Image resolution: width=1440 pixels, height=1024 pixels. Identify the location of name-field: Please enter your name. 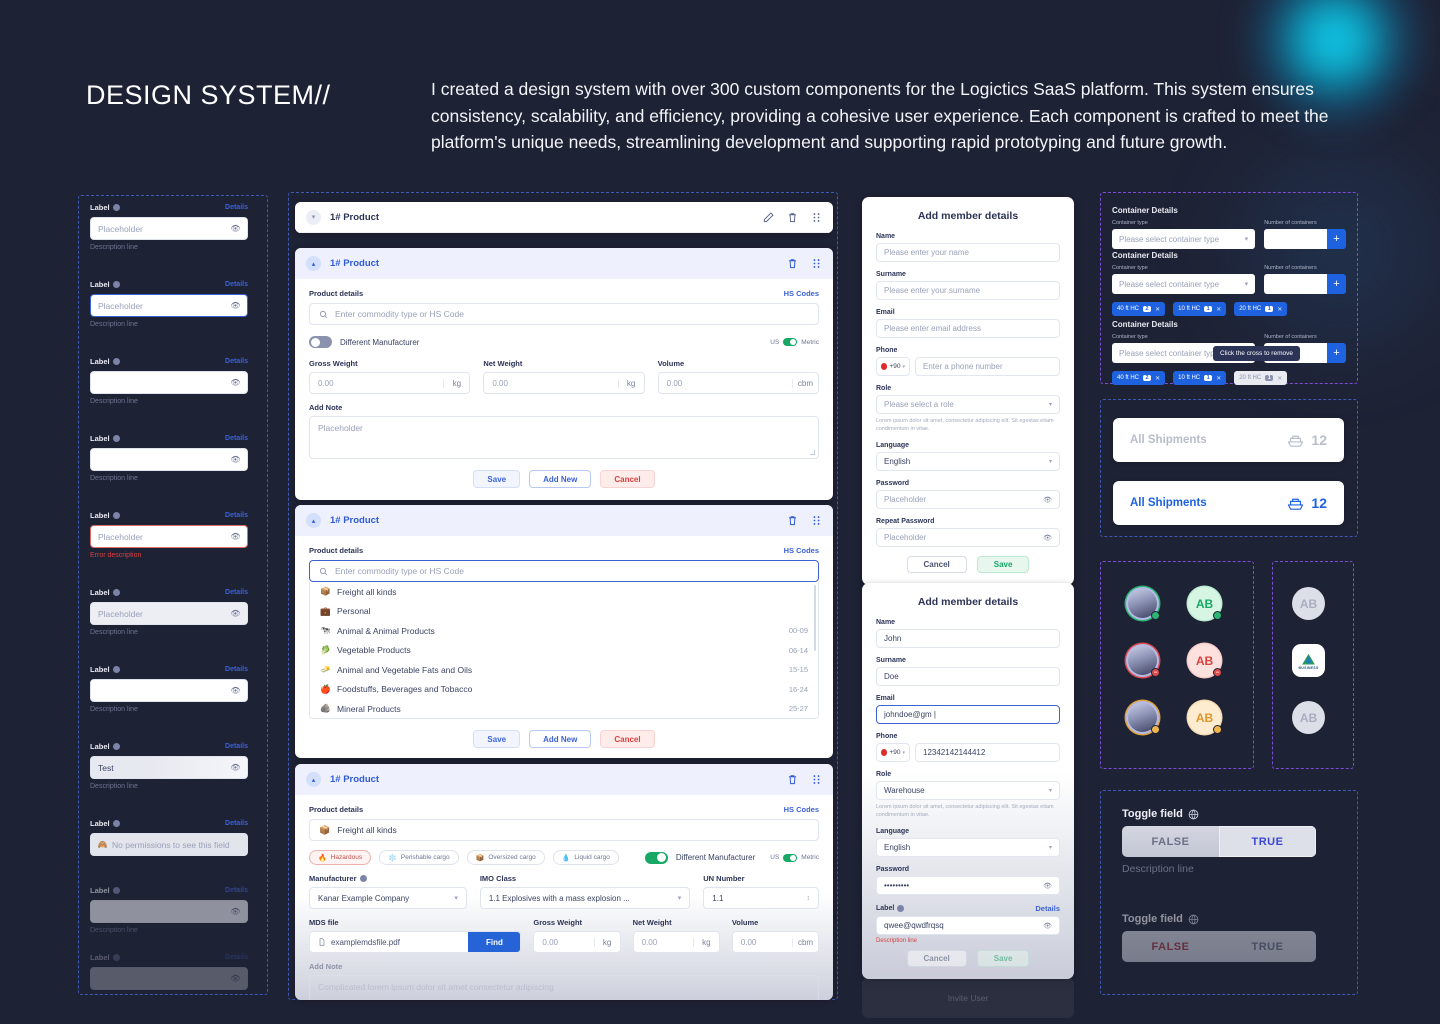
(968, 252).